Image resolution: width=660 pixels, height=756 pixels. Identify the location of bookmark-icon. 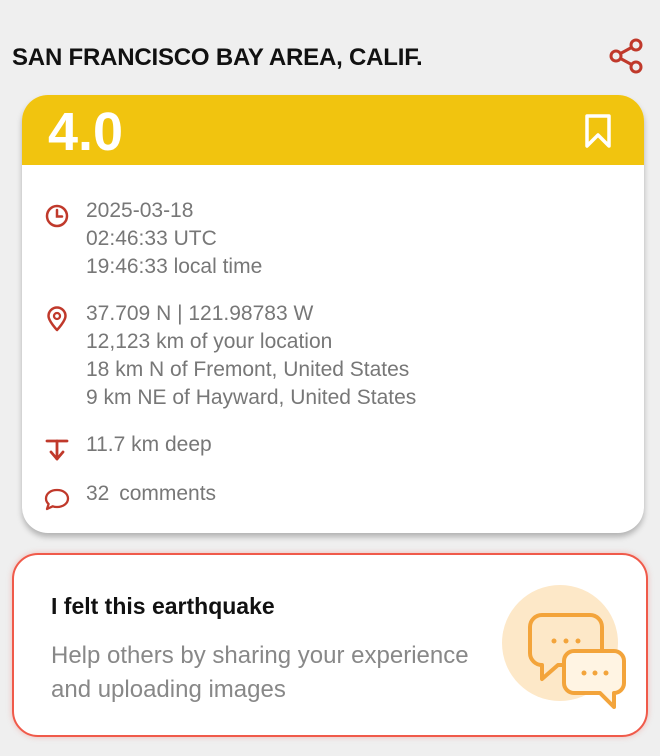
(598, 131).